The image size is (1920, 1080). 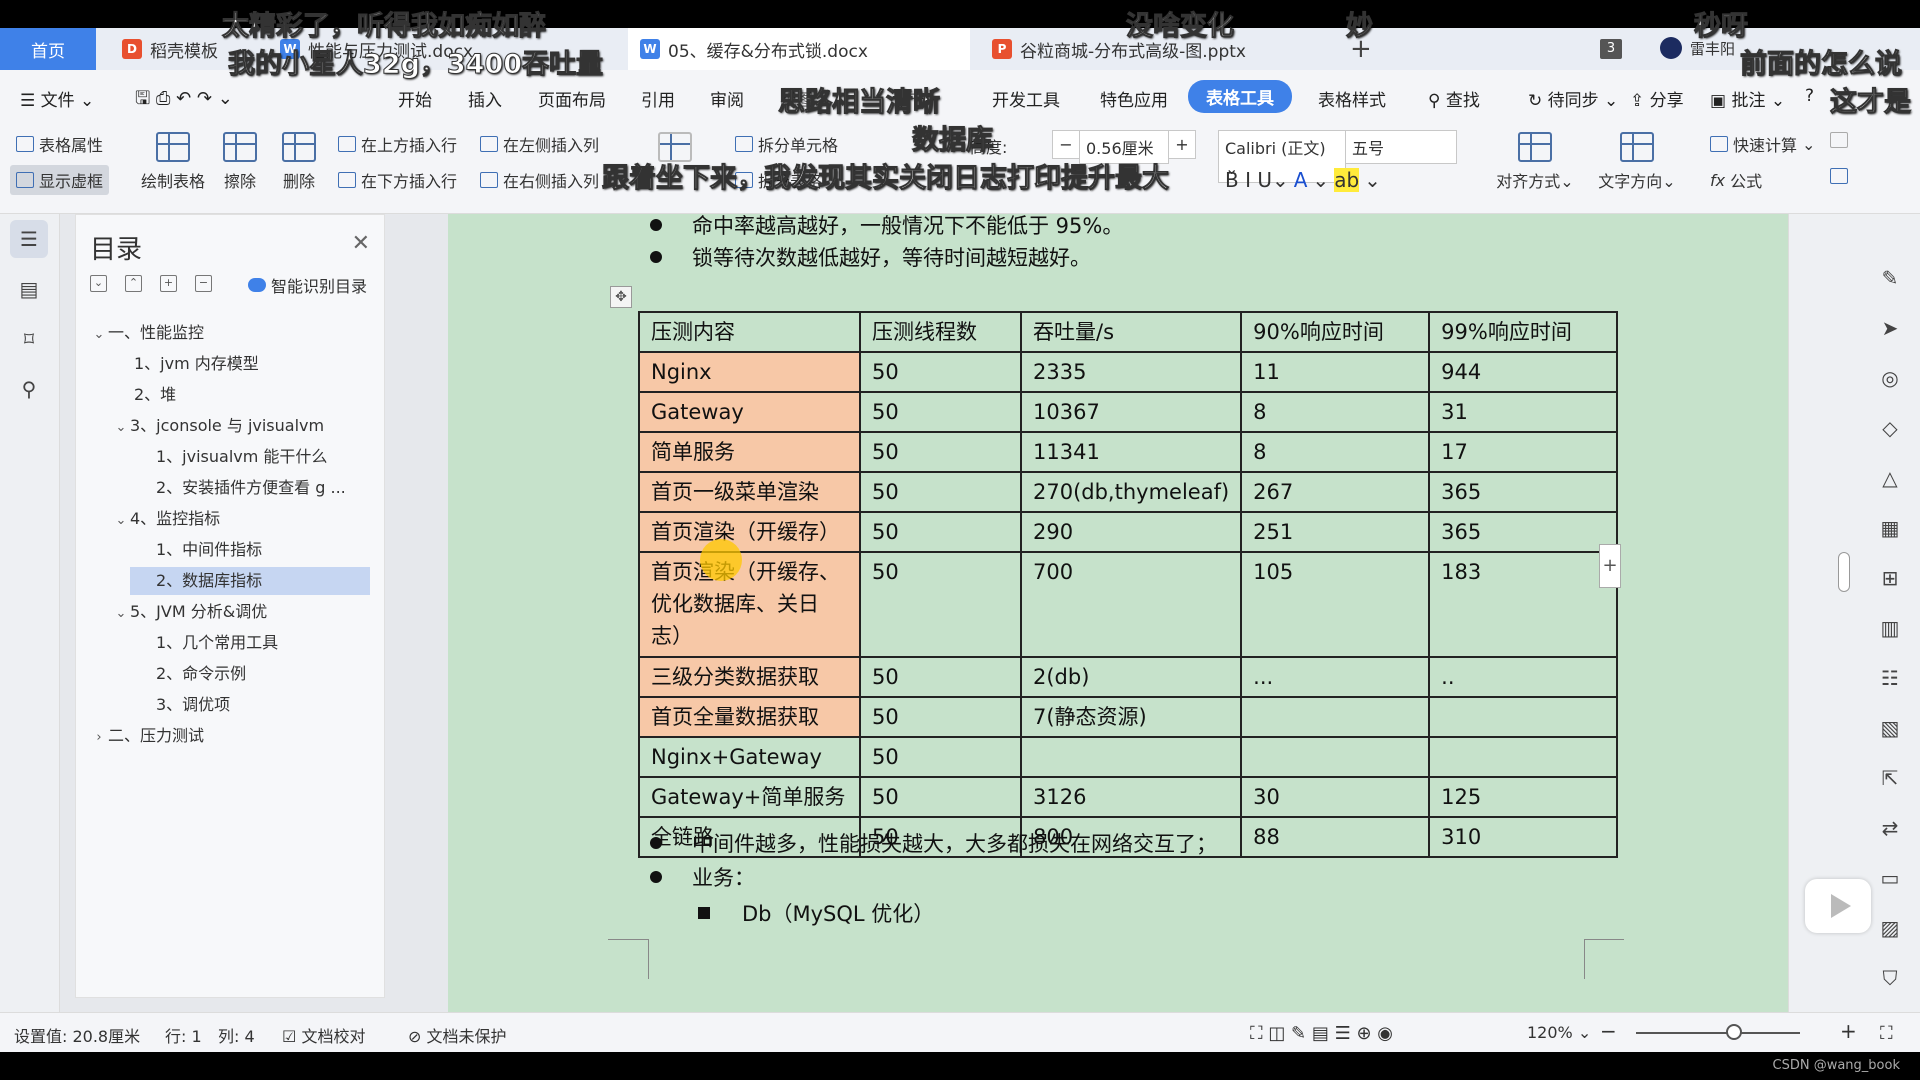 What do you see at coordinates (226, 705) in the screenshot?
I see `toc-item: 3、调优项` at bounding box center [226, 705].